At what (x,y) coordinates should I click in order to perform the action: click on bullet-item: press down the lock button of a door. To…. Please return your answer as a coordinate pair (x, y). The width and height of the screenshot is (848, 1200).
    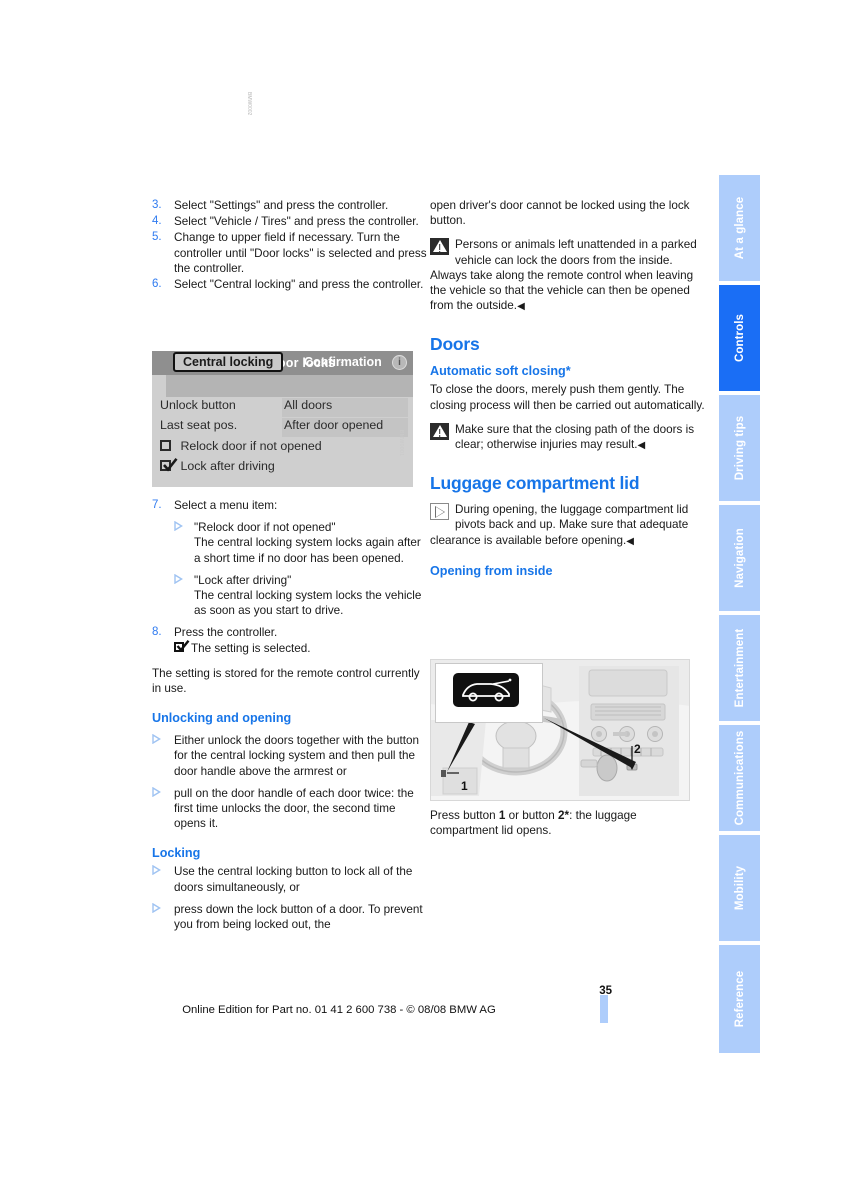
    Looking at the image, I should click on (291, 917).